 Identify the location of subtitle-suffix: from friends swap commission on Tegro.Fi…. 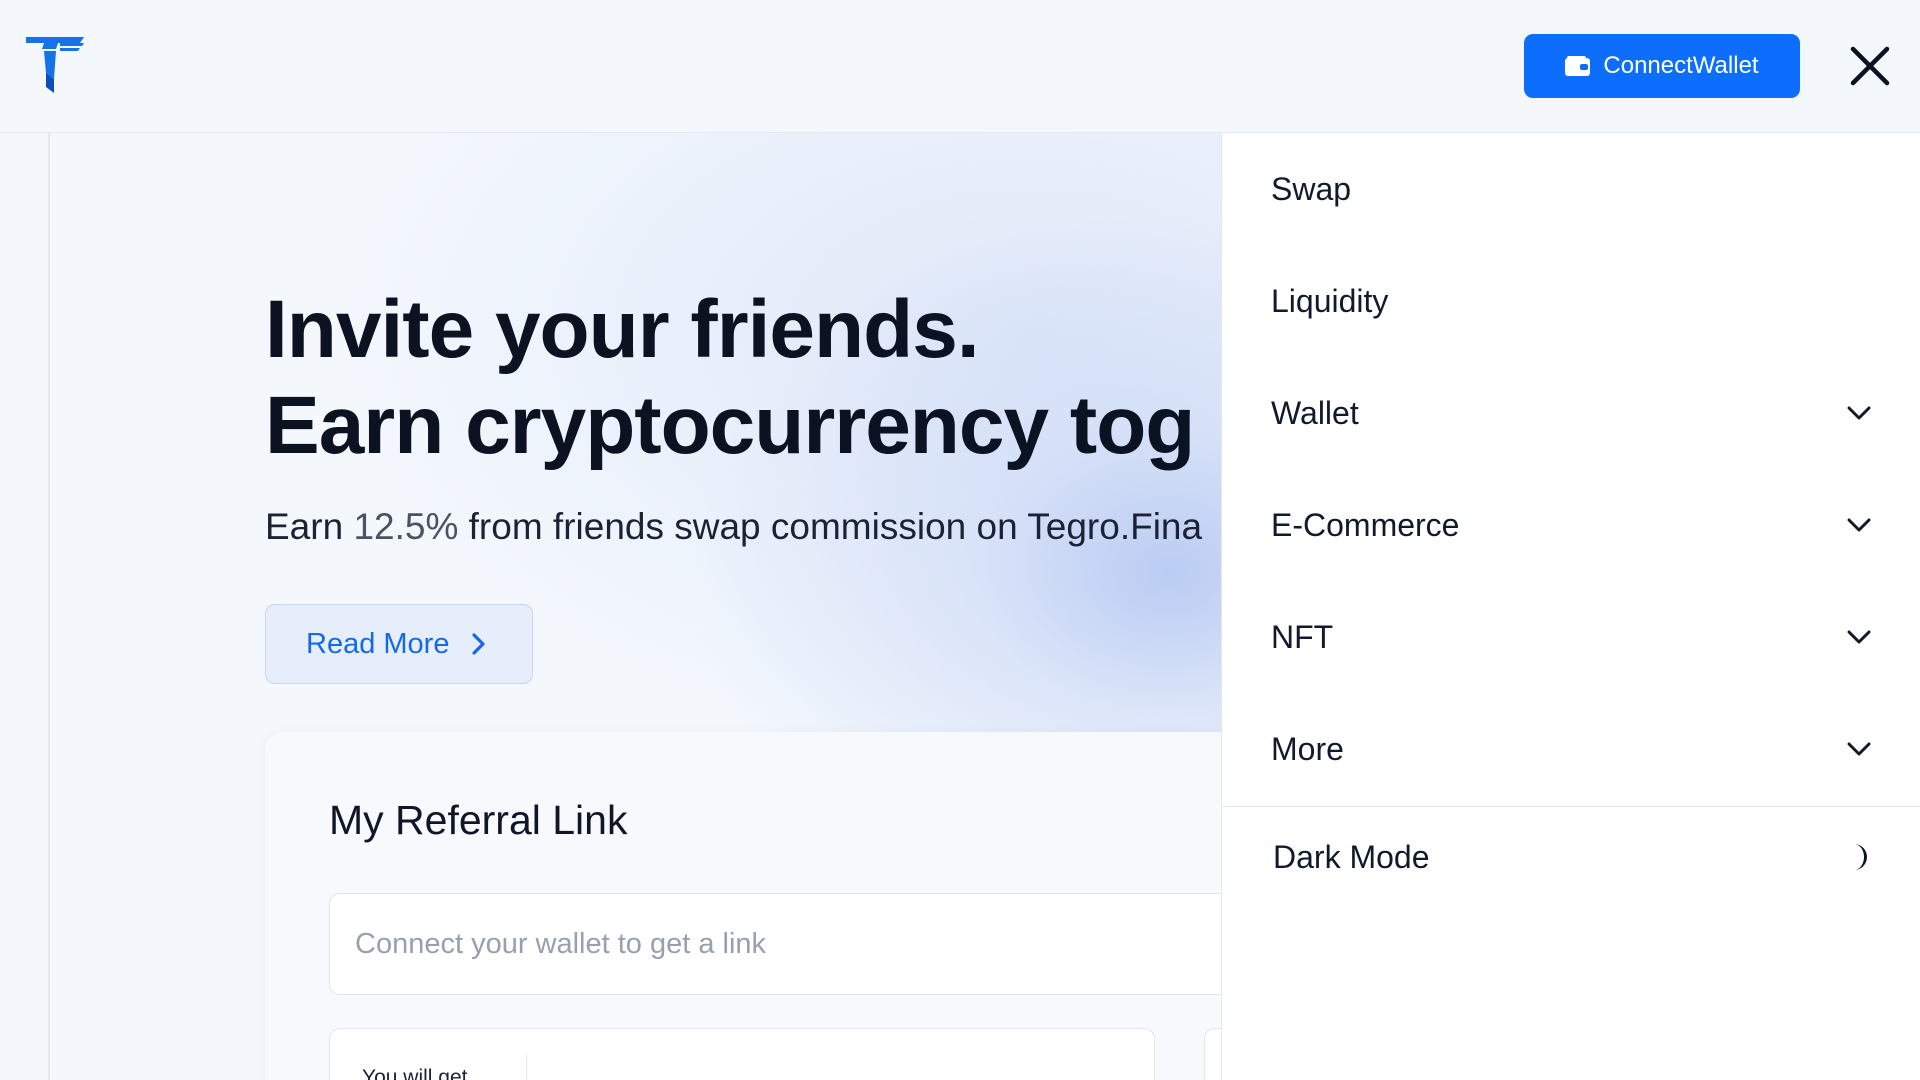
(830, 526).